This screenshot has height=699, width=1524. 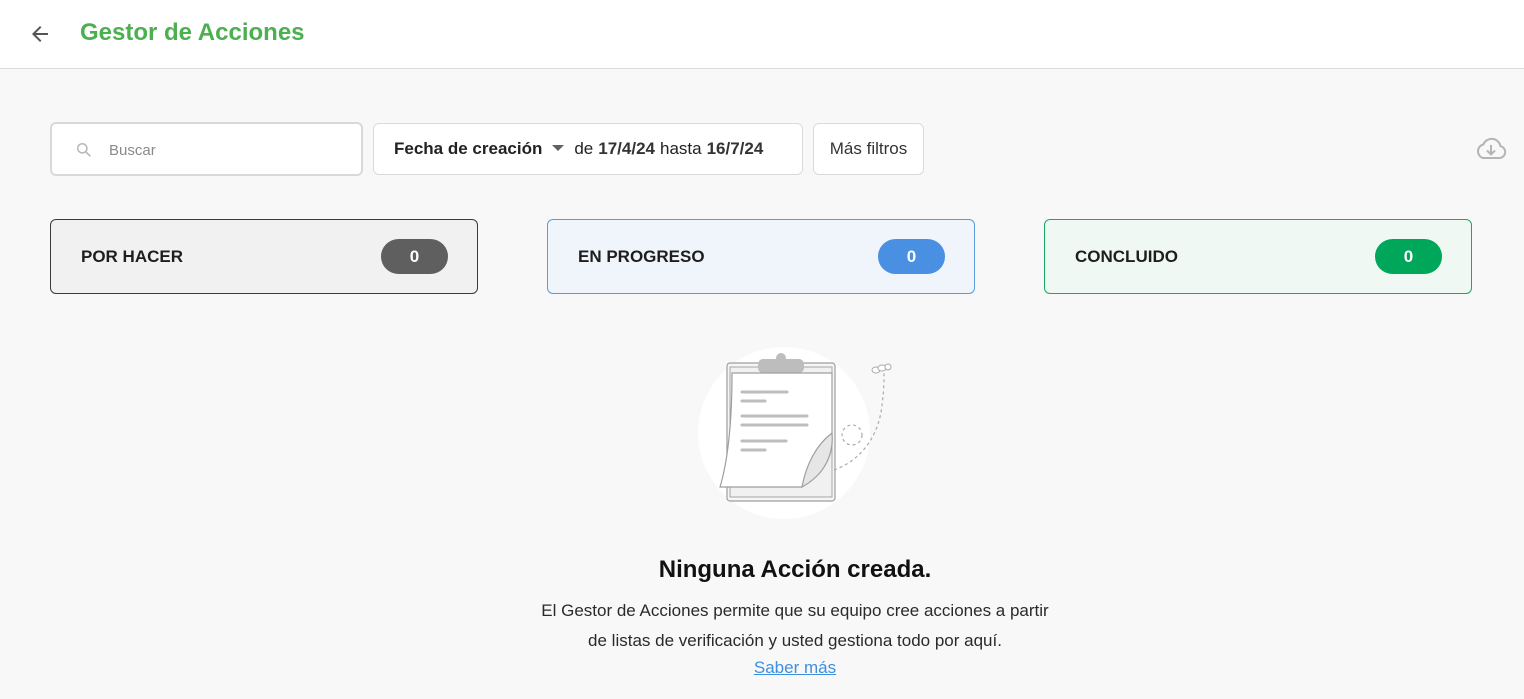 What do you see at coordinates (132, 256) in the screenshot?
I see `status-label: POR HACER` at bounding box center [132, 256].